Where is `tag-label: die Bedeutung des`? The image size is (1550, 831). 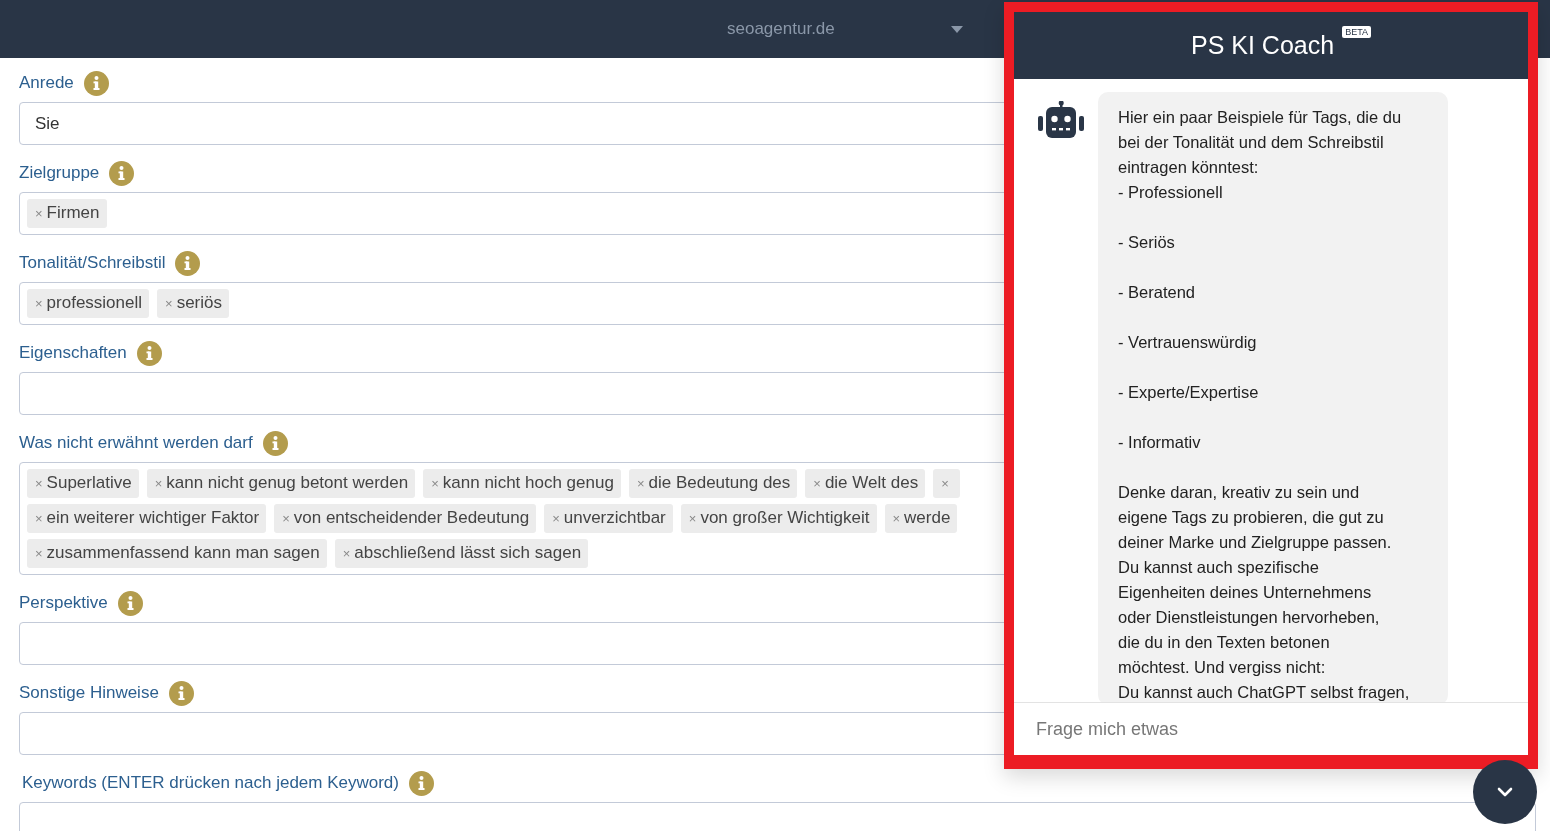 tag-label: die Bedeutung des is located at coordinates (719, 482).